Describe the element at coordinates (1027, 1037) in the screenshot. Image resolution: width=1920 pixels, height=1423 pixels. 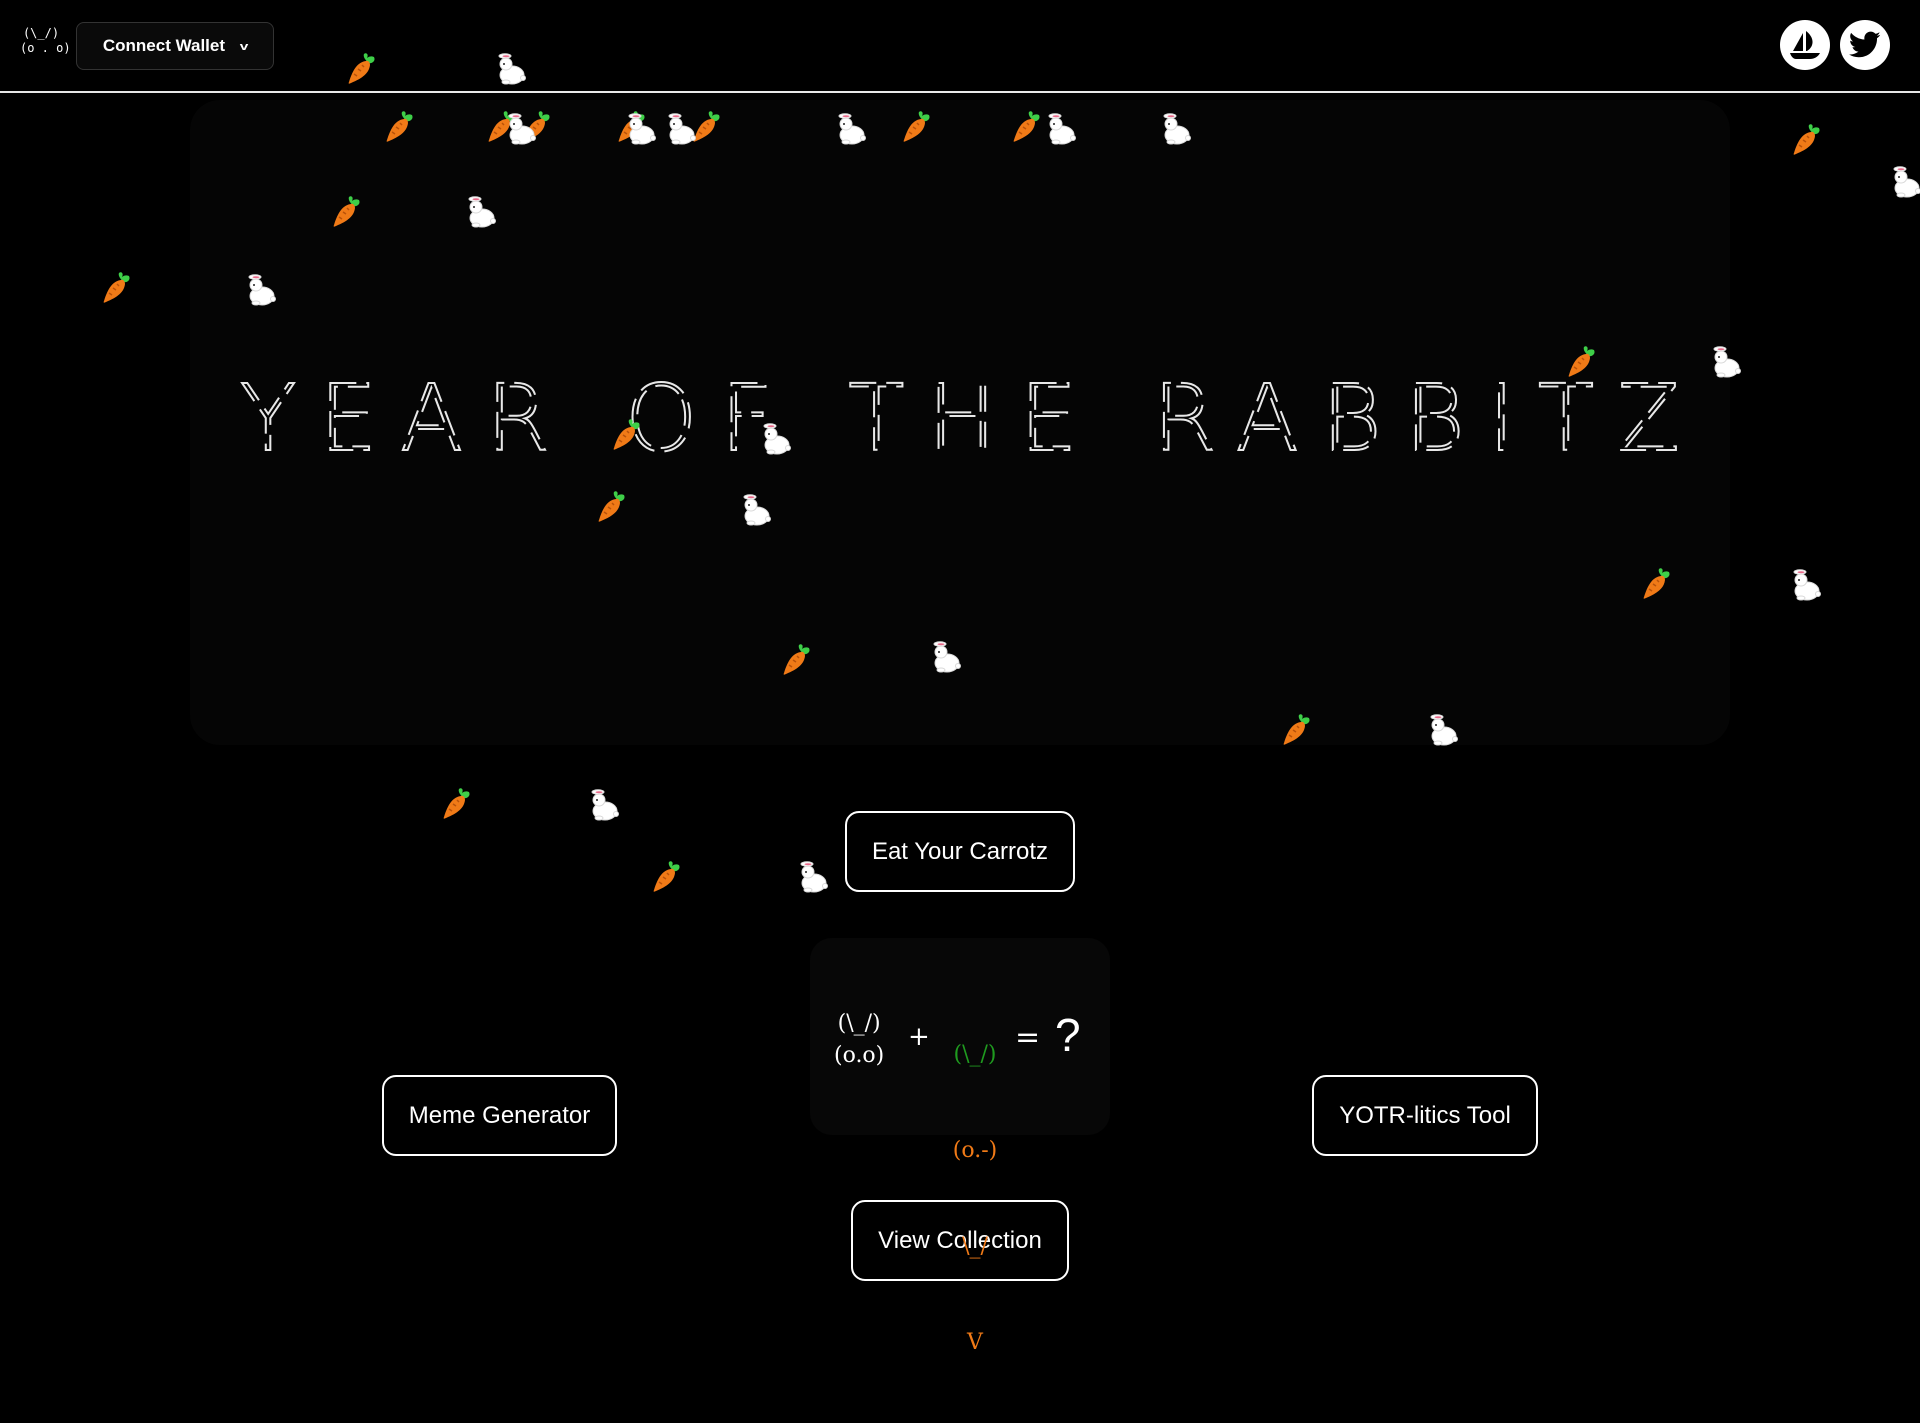
I see `equals-sign: =` at that location.